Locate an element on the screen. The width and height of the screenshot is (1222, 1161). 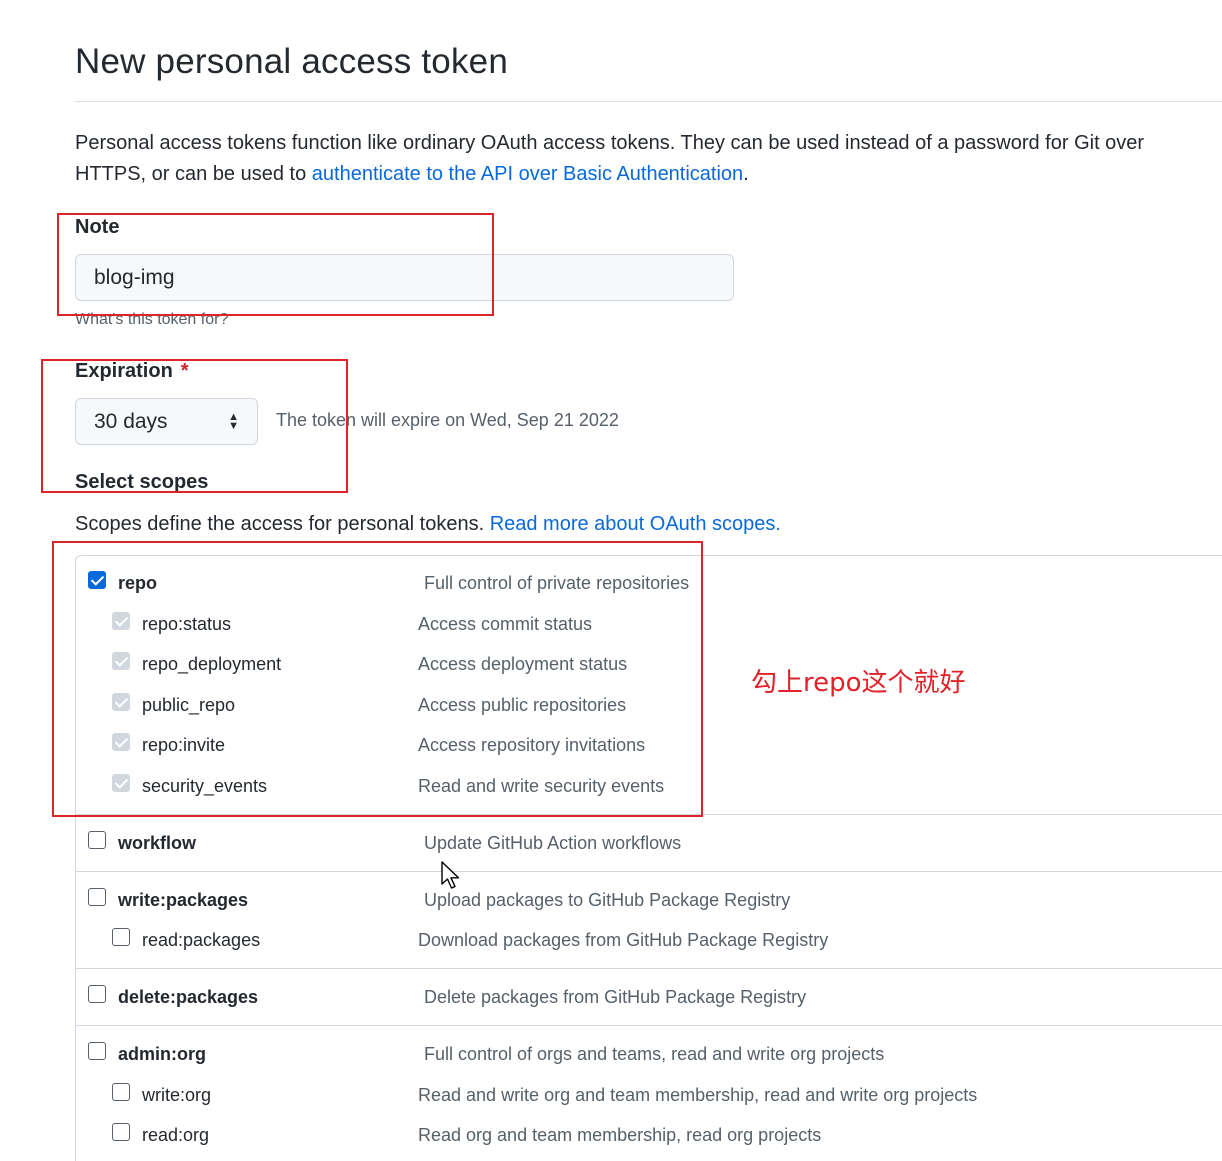
scope-checkbox-delete-packages is located at coordinates (97, 994).